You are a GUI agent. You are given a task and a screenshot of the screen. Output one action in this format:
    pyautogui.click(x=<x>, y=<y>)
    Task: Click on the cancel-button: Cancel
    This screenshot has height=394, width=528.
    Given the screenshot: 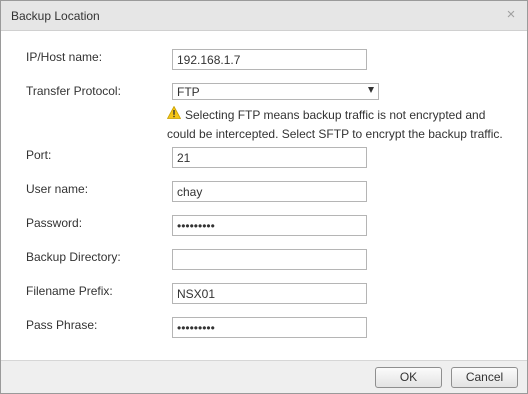 What is the action you would take?
    pyautogui.click(x=484, y=377)
    